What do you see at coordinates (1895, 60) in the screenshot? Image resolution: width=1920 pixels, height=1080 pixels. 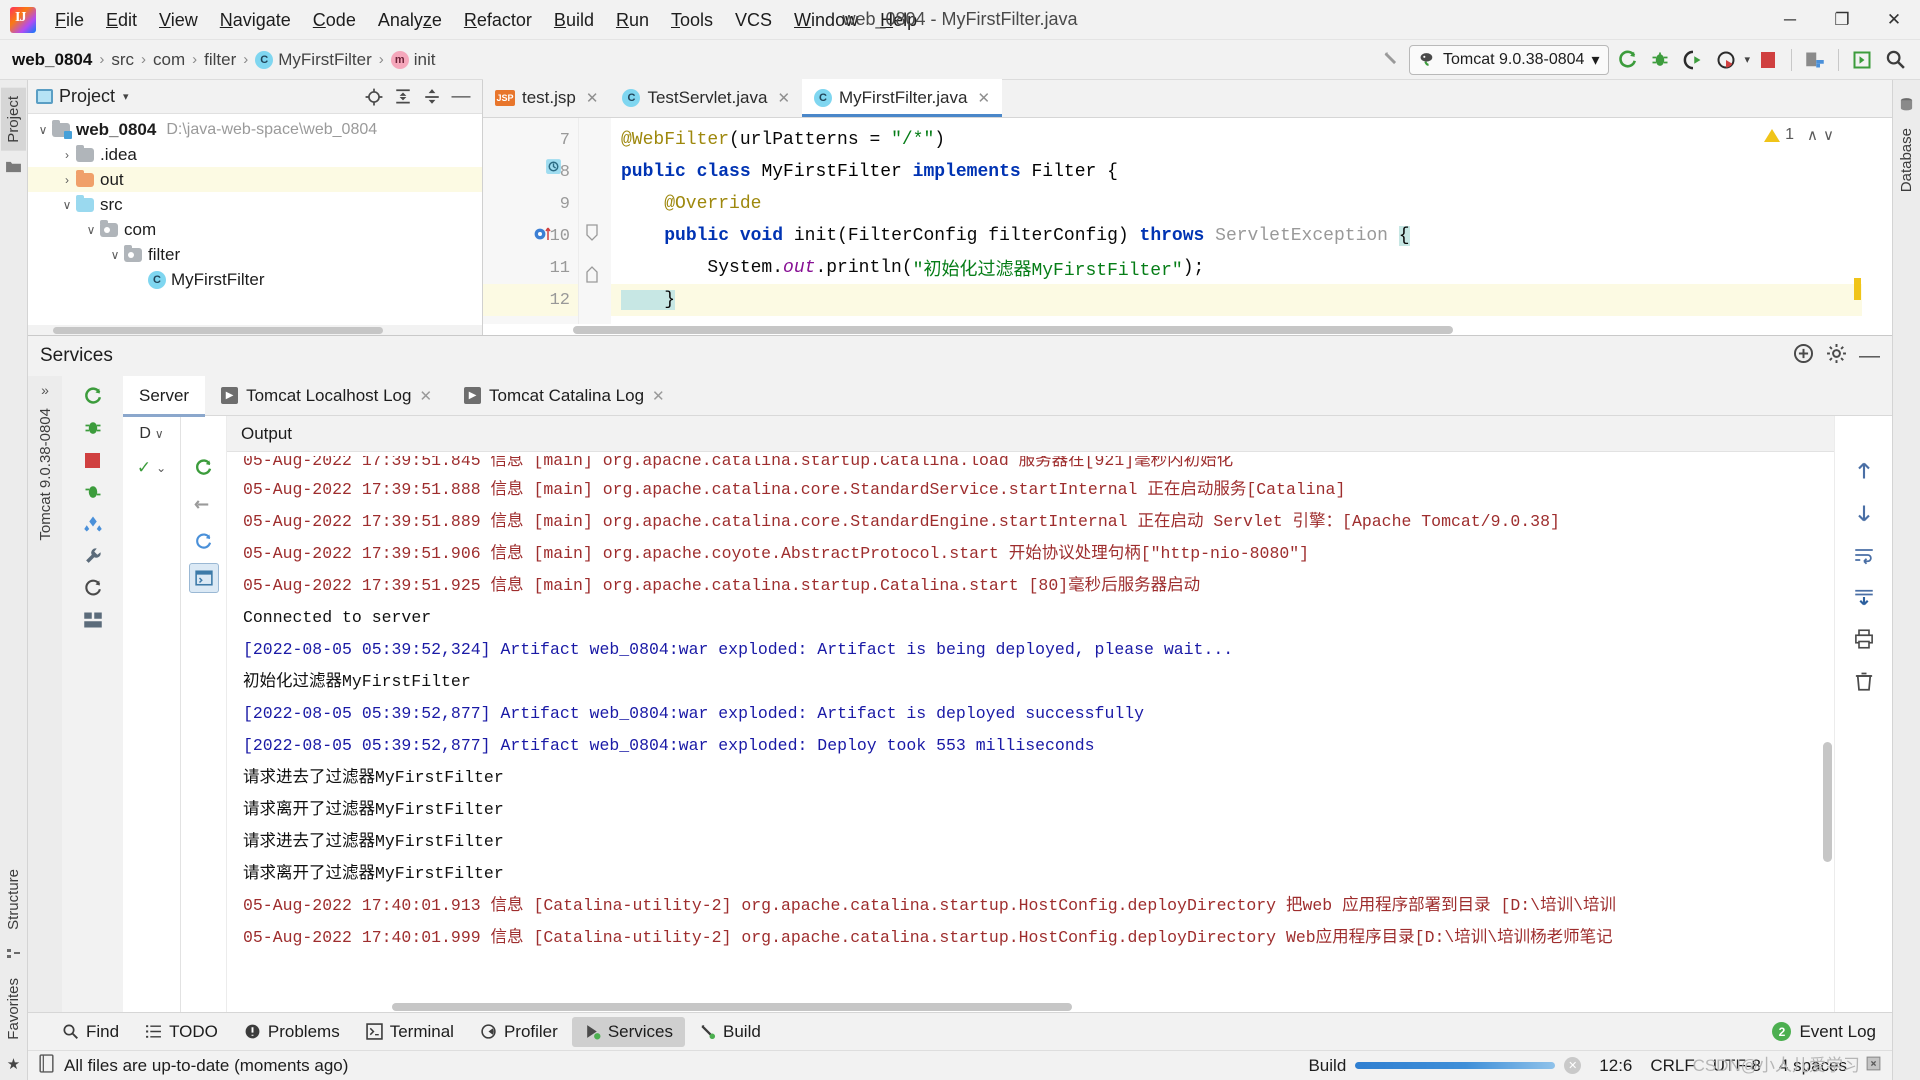 I see `search-everywhere-icon` at bounding box center [1895, 60].